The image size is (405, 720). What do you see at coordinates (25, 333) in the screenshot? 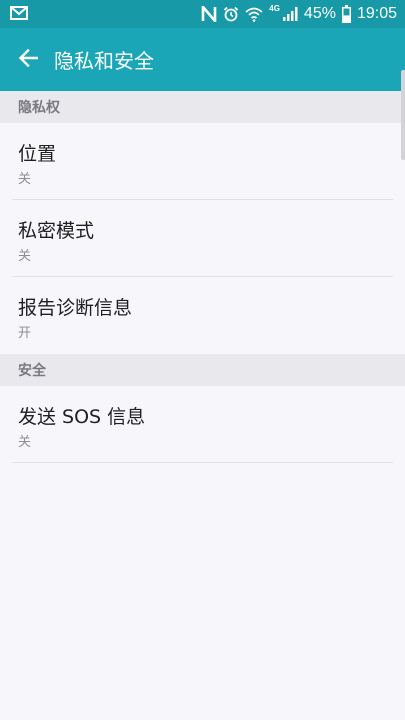
I see `item-value: 开` at bounding box center [25, 333].